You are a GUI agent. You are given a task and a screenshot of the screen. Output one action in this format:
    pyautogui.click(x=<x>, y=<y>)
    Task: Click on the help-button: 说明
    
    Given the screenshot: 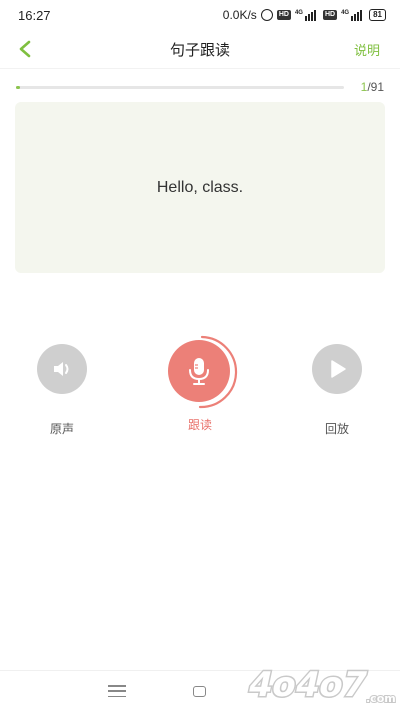 What is the action you would take?
    pyautogui.click(x=367, y=49)
    